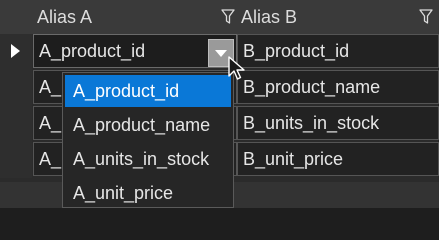  What do you see at coordinates (338, 17) in the screenshot?
I see `column-header-alias-b: Alias B` at bounding box center [338, 17].